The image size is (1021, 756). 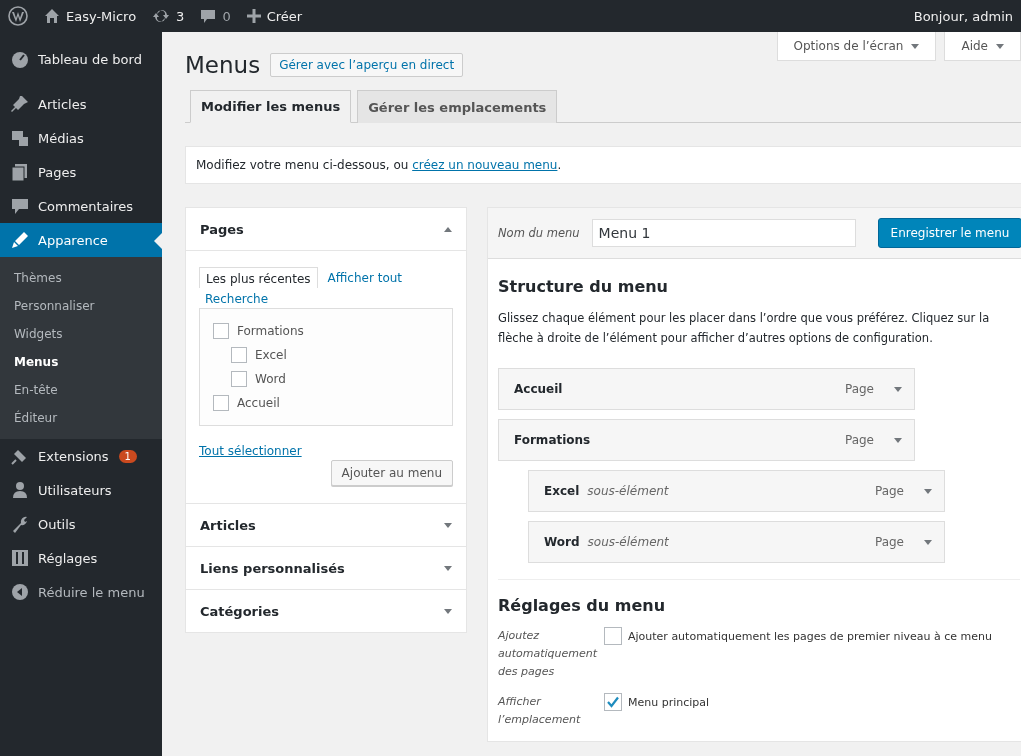 What do you see at coordinates (582, 605) in the screenshot?
I see `section-title: Réglages du menu` at bounding box center [582, 605].